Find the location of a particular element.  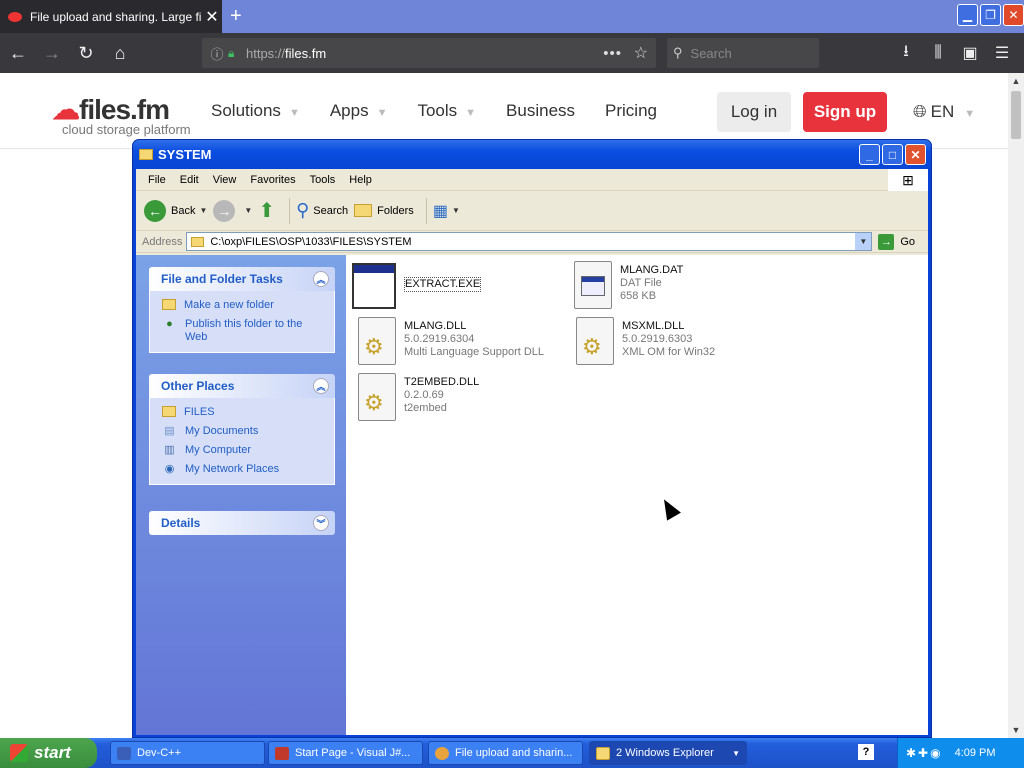

back-button: ← Back ▼ is located at coordinates (175, 210).